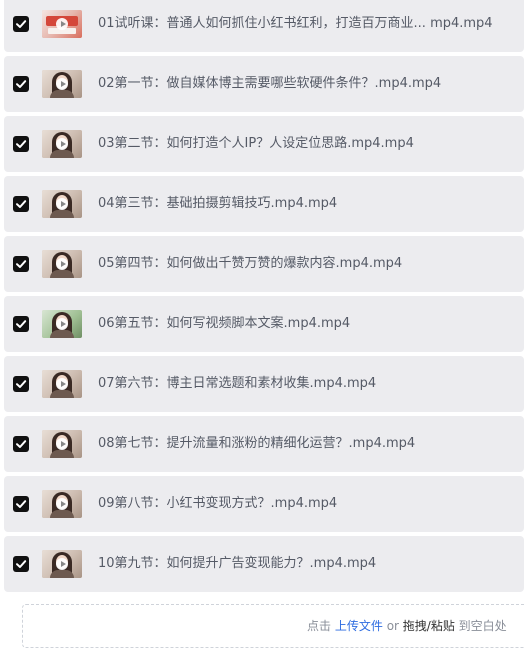 This screenshot has width=524, height=656. I want to click on file-row: 02第一节：做自媒体博主需要哪些软硬件条件？.mp4.mp4, so click(264, 84).